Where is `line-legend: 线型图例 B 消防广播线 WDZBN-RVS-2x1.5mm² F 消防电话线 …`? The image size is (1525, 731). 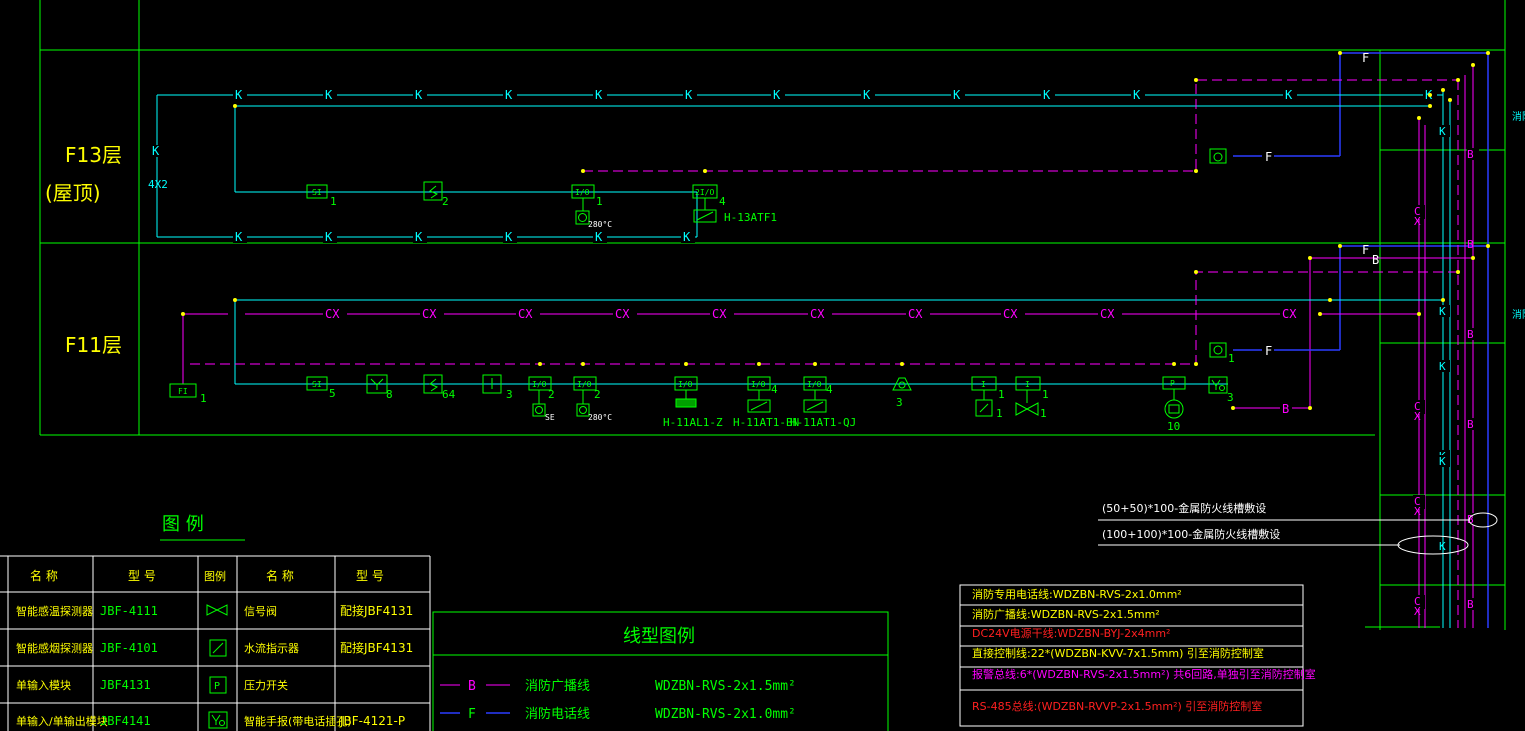 line-legend: 线型图例 B 消防广播线 WDZBN-RVS-2x1.5mm² F 消防电话线 … is located at coordinates (660, 671).